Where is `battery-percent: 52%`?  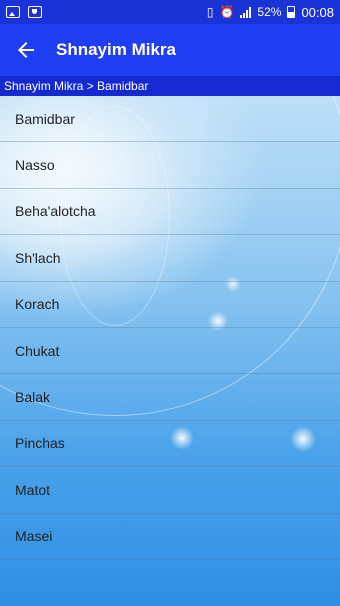 battery-percent: 52% is located at coordinates (269, 12).